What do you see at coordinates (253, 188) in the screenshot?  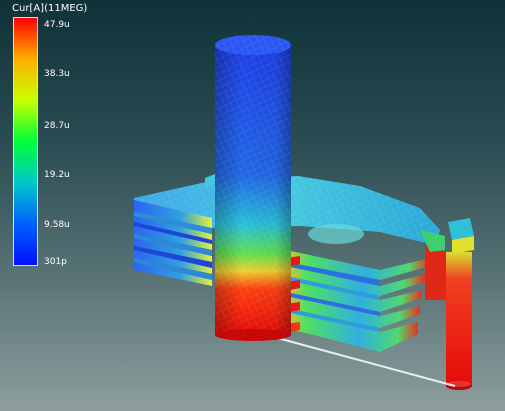 I see `main-pillar` at bounding box center [253, 188].